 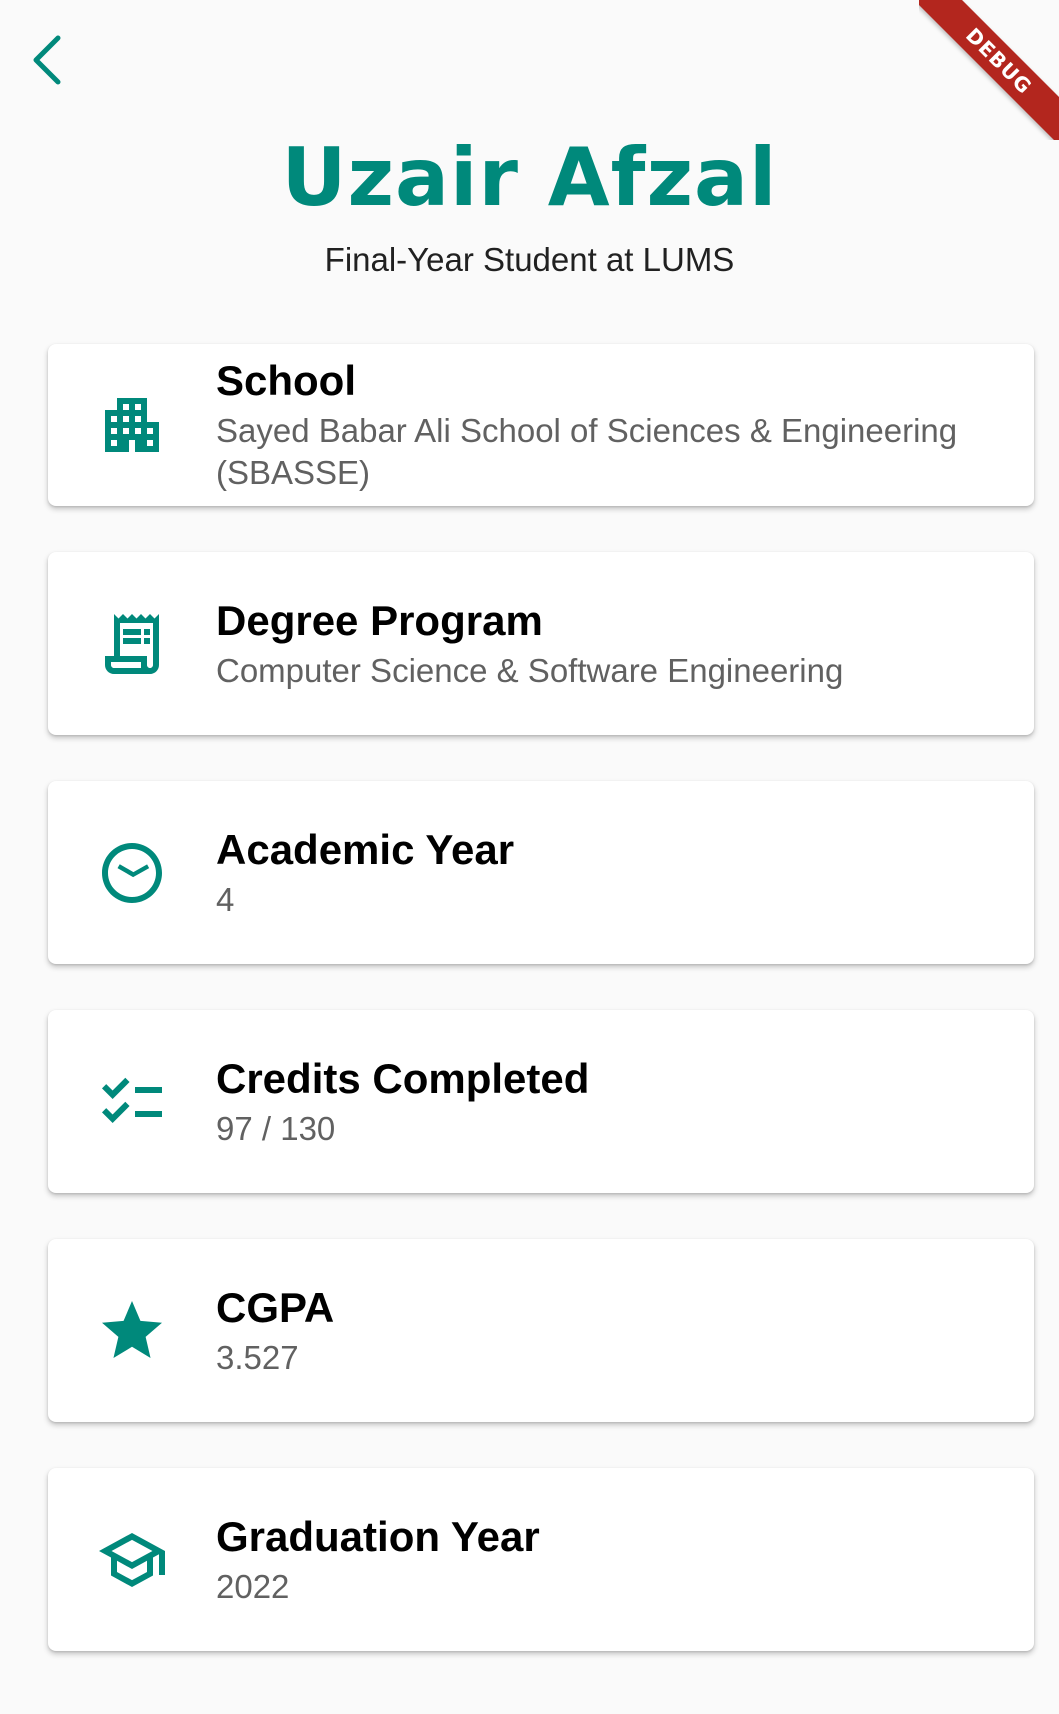 What do you see at coordinates (276, 1128) in the screenshot?
I see `card-value: 97 / 130` at bounding box center [276, 1128].